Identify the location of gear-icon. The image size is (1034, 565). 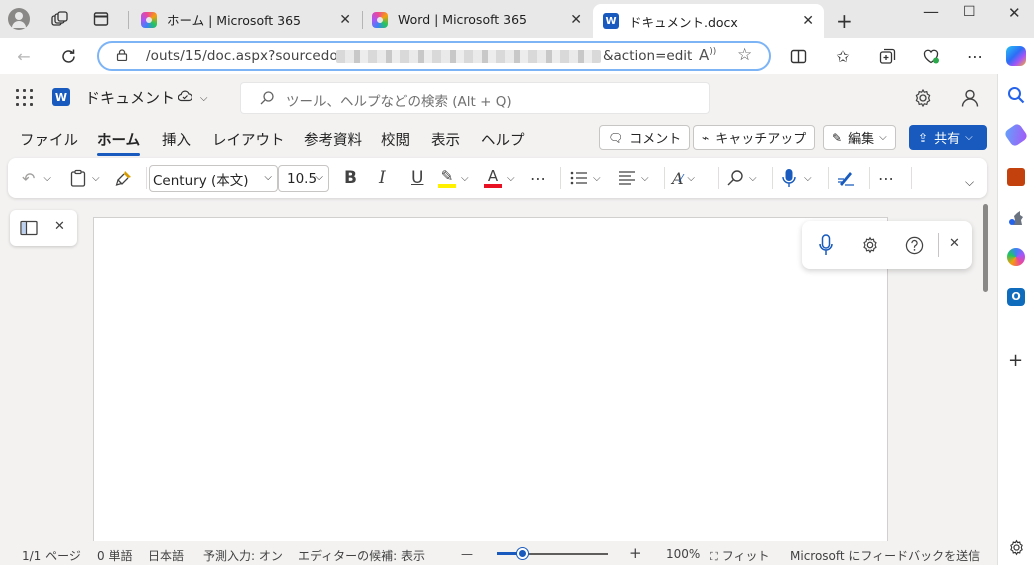
(923, 98).